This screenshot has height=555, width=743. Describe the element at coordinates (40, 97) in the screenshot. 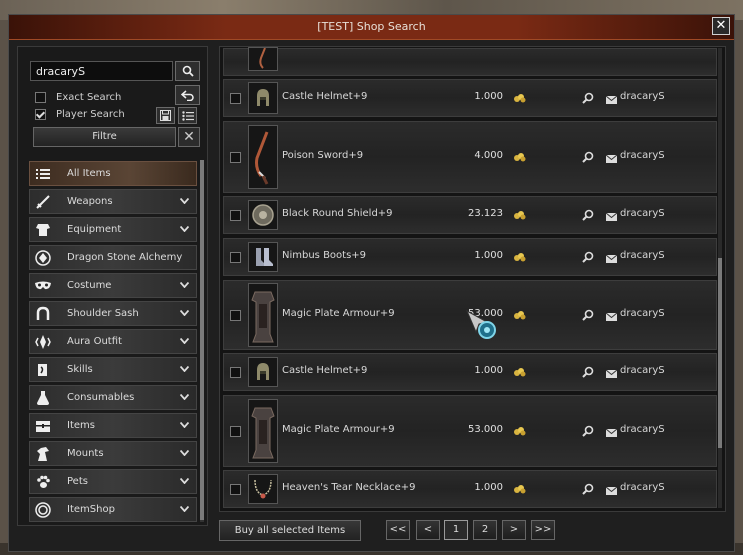

I see `exact-search-checkbox` at that location.